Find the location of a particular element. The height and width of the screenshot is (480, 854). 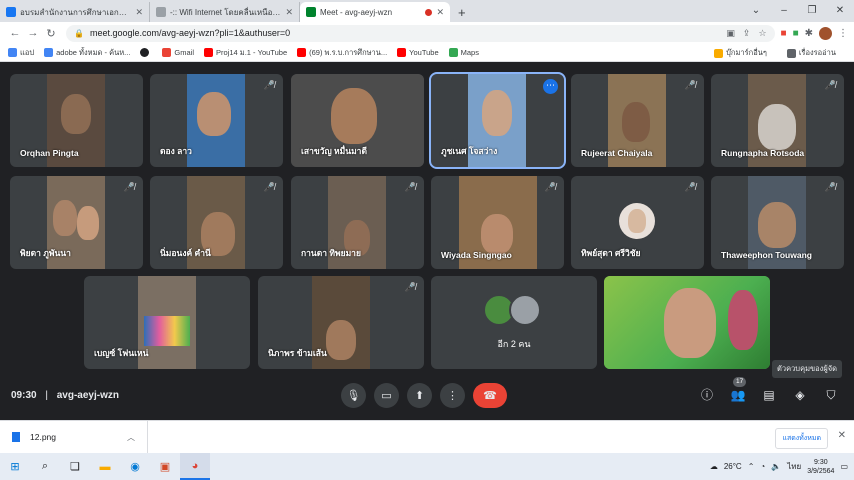

bookmark-apps: แอป is located at coordinates (21, 53).